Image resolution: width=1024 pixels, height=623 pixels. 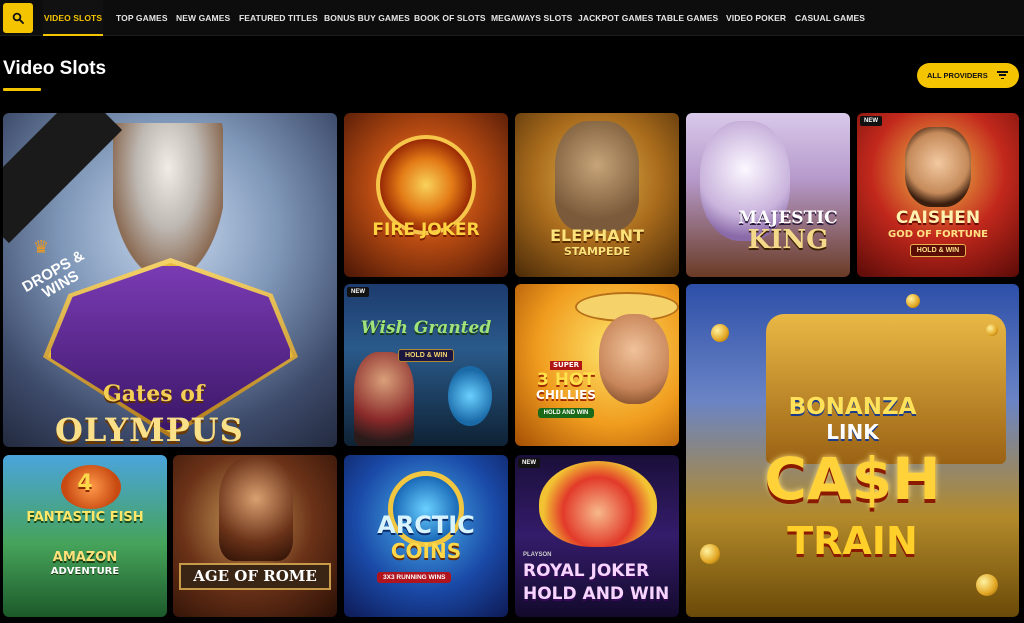 What do you see at coordinates (73, 18) in the screenshot?
I see `tab-video-slots: VIDEO SLOTS` at bounding box center [73, 18].